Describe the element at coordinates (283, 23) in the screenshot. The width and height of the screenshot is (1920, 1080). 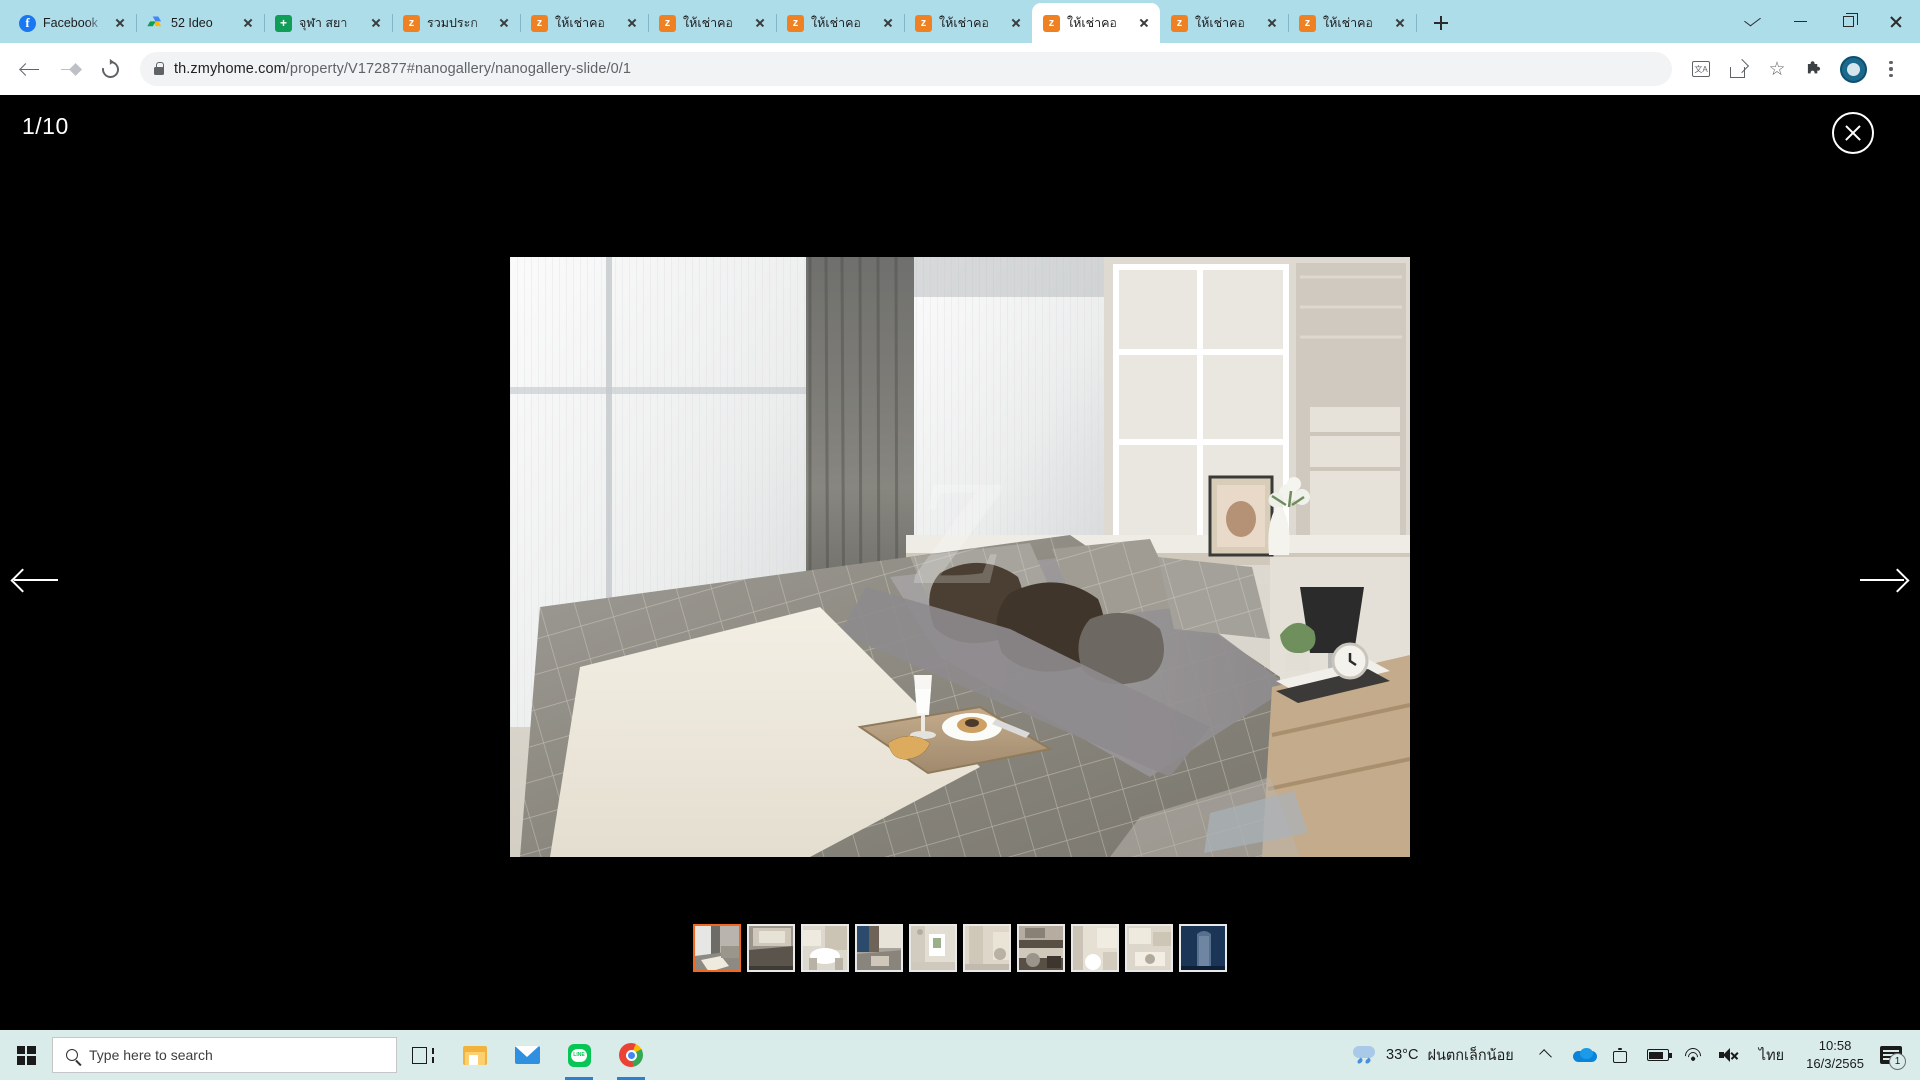
I see `google-sheets-icon: +` at that location.